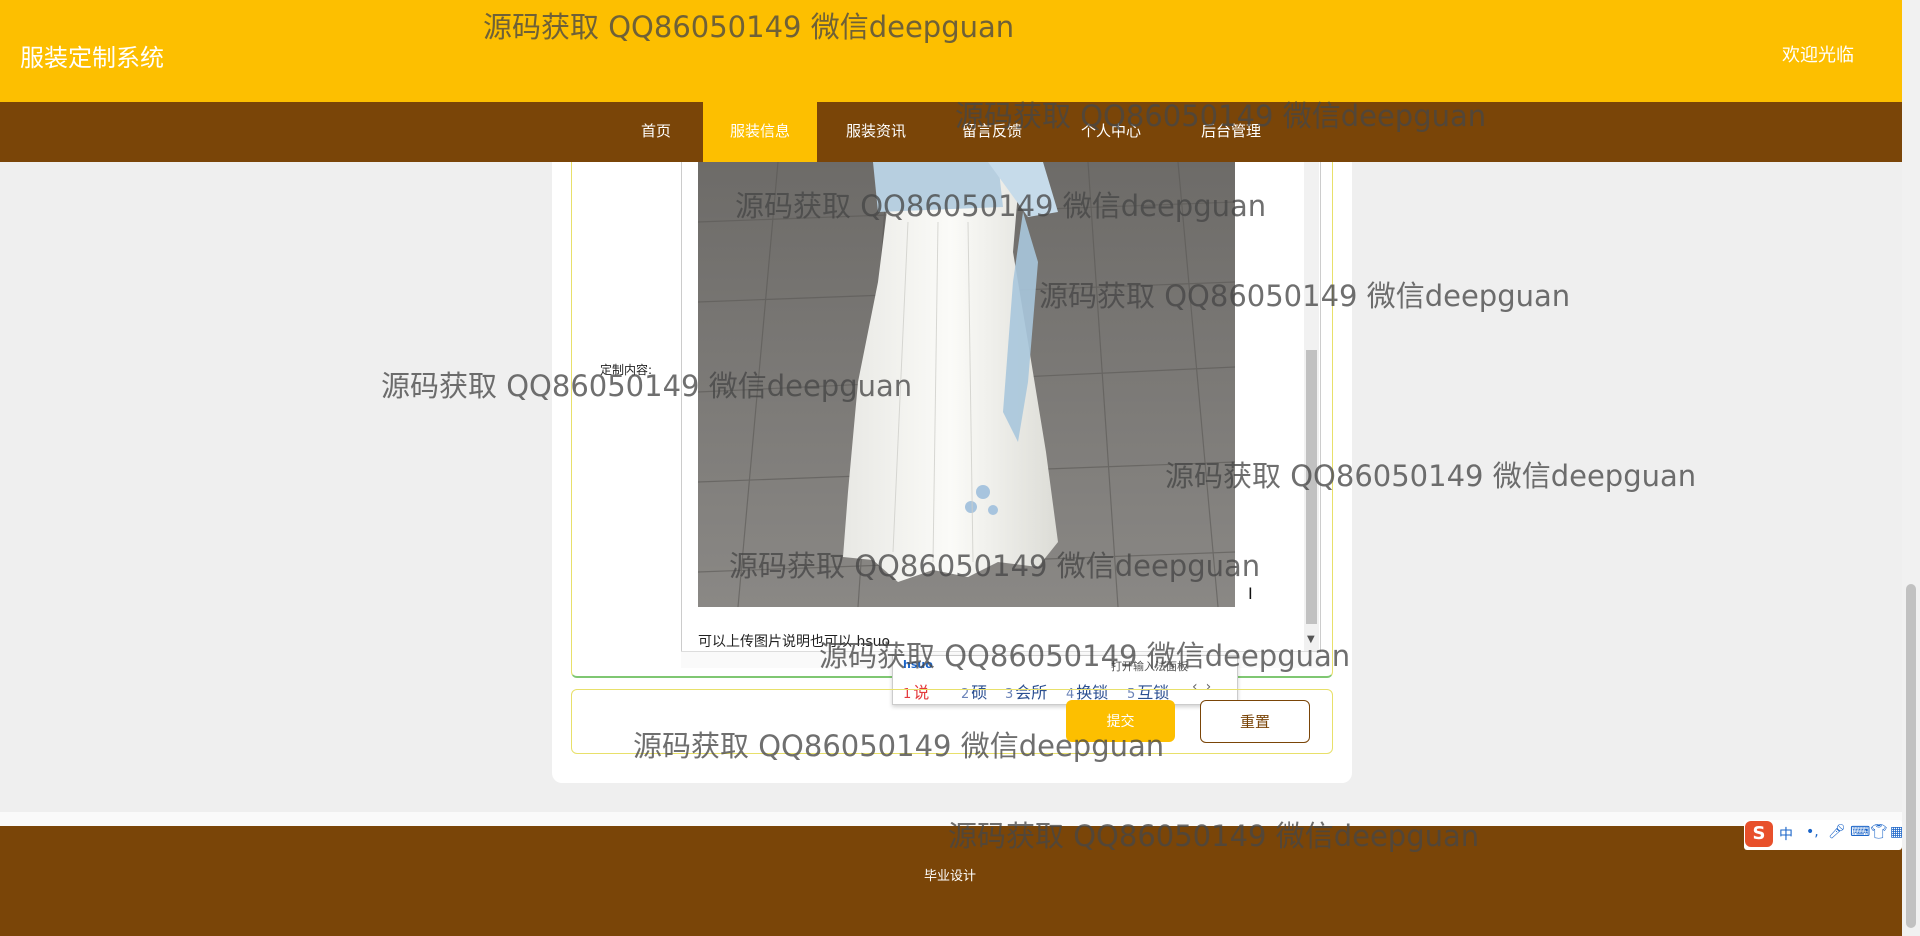 This screenshot has height=936, width=1920. I want to click on microphone-icon: 🎤︎, so click(1837, 832).